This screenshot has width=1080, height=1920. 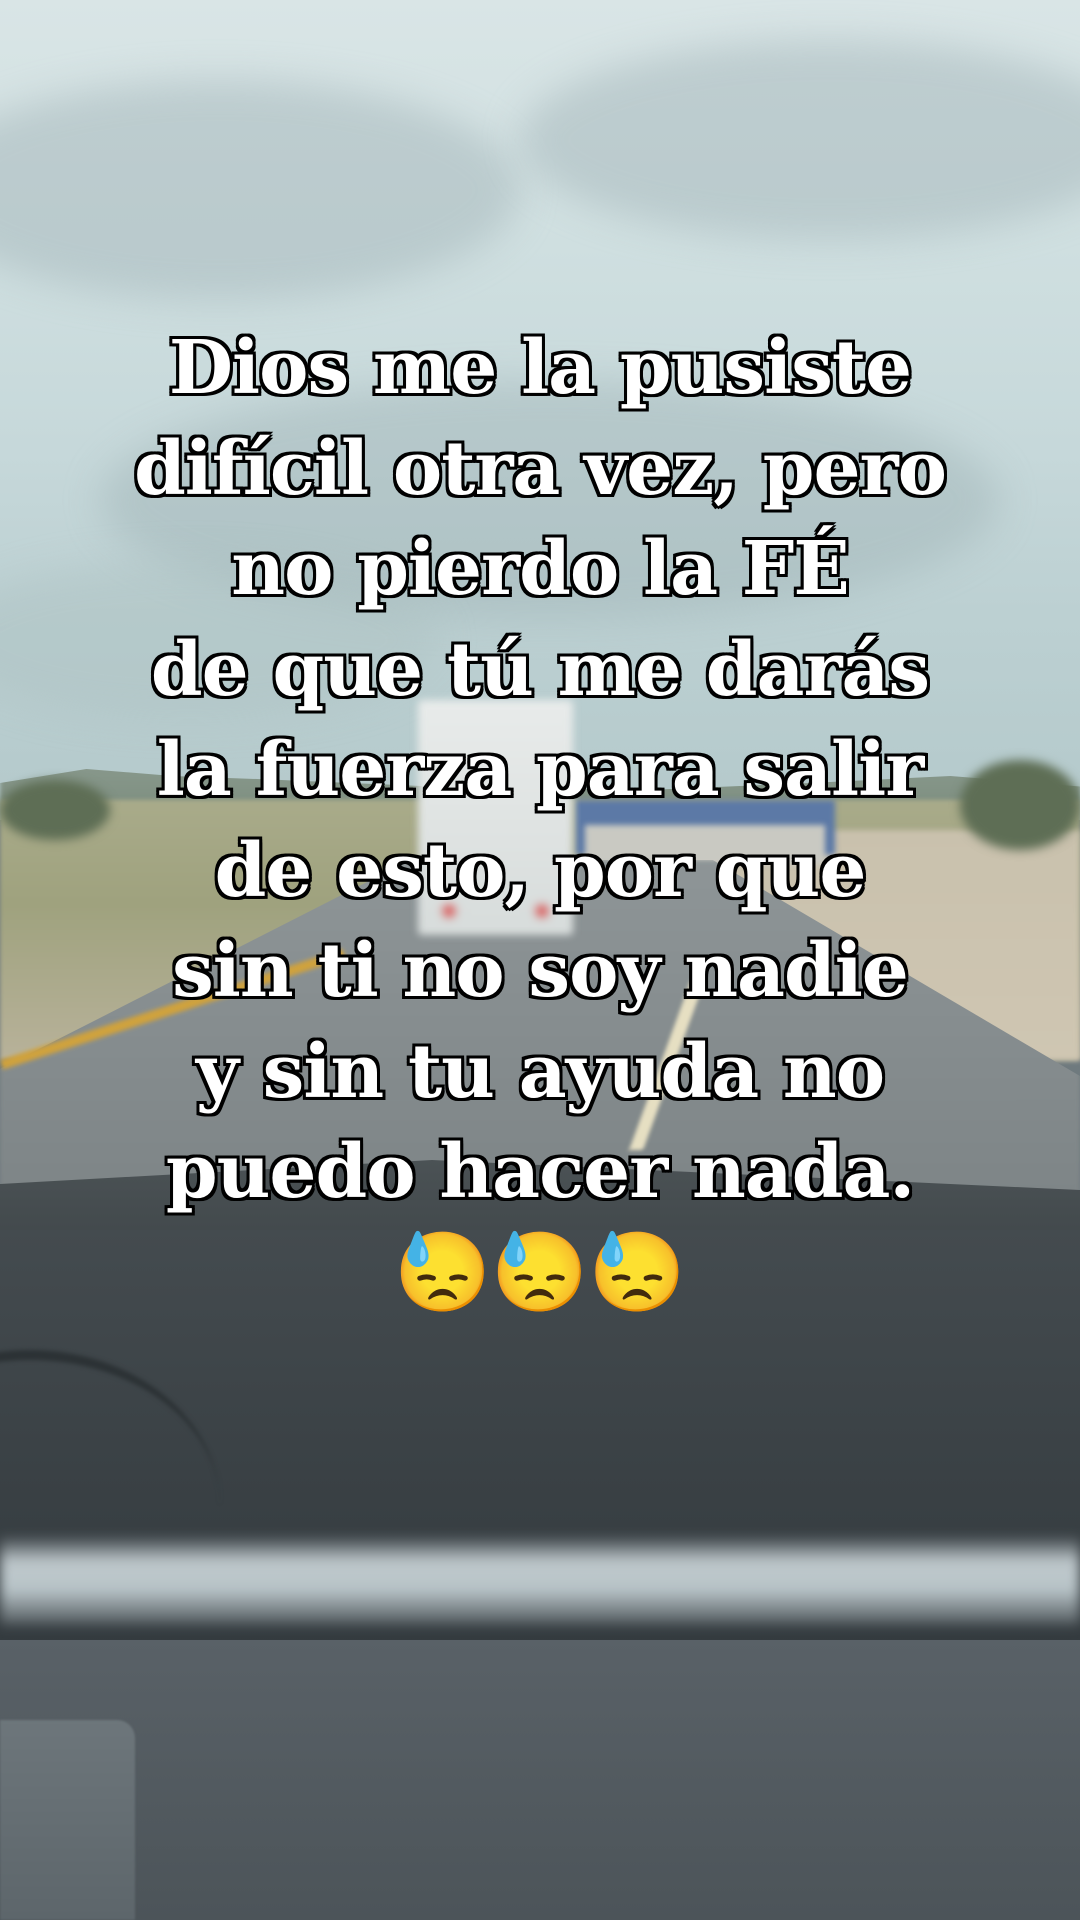 What do you see at coordinates (540, 368) in the screenshot?
I see `caption-line: Dios me la pusiste` at bounding box center [540, 368].